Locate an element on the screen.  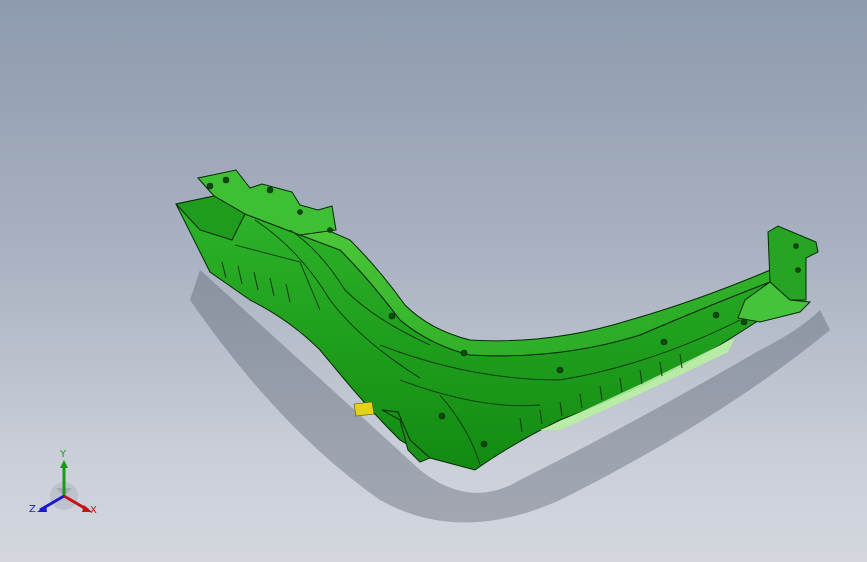
coordinate-triad-icon is located at coordinates (64, 486).